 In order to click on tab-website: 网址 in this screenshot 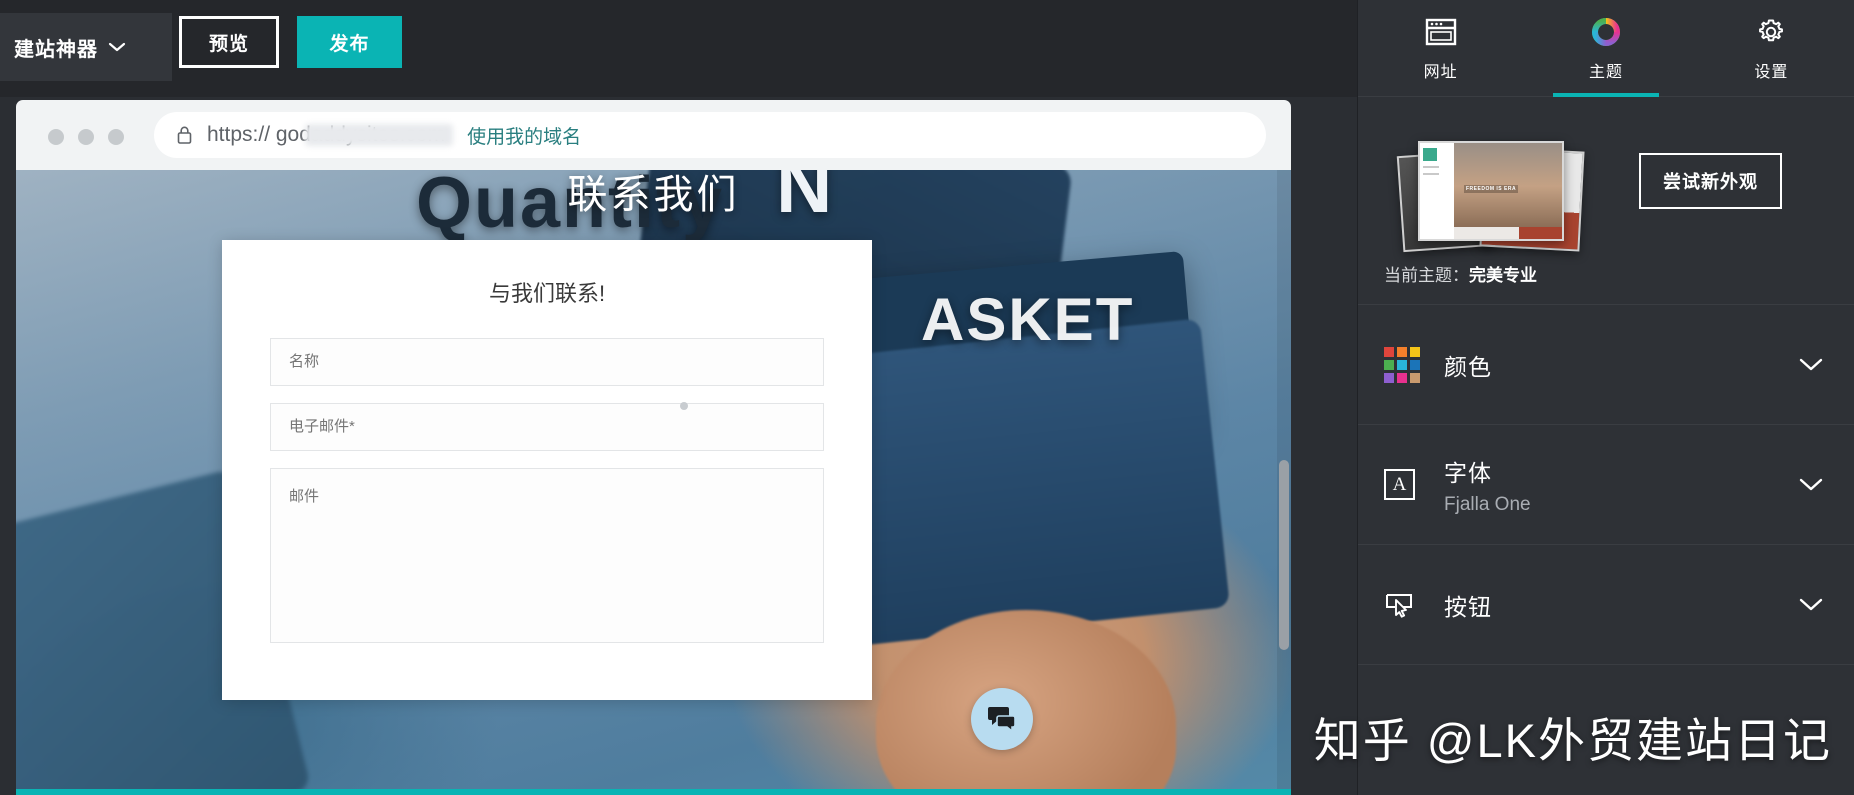, I will do `click(1440, 48)`.